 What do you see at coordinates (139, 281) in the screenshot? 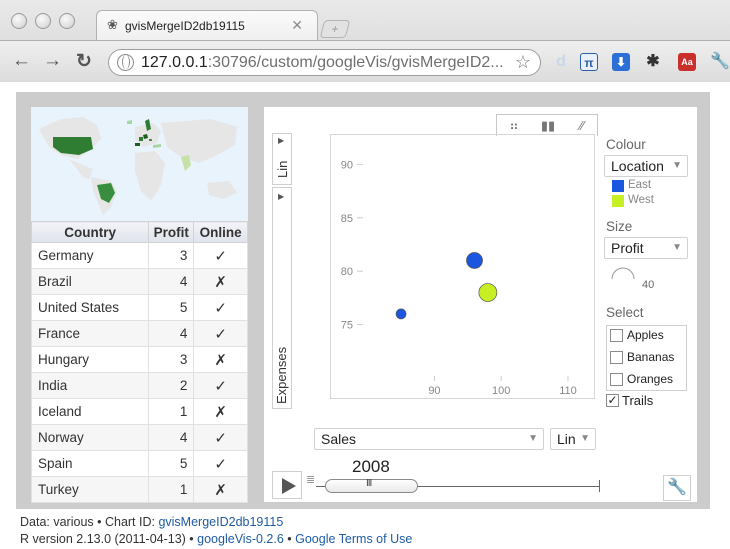
I see `table-row: Brazil 4 ✗` at bounding box center [139, 281].